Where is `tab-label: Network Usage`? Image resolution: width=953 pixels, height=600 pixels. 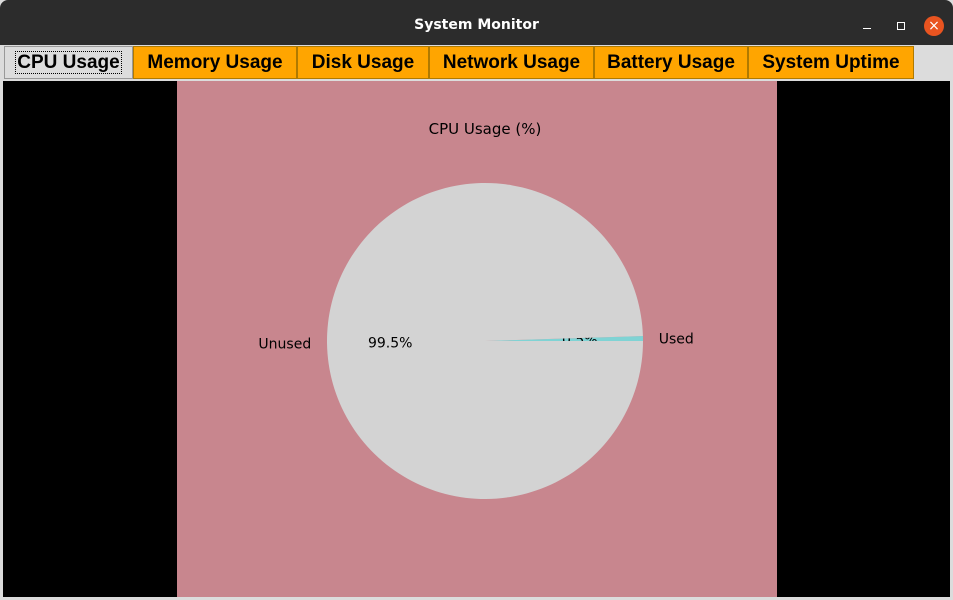
tab-label: Network Usage is located at coordinates (511, 62).